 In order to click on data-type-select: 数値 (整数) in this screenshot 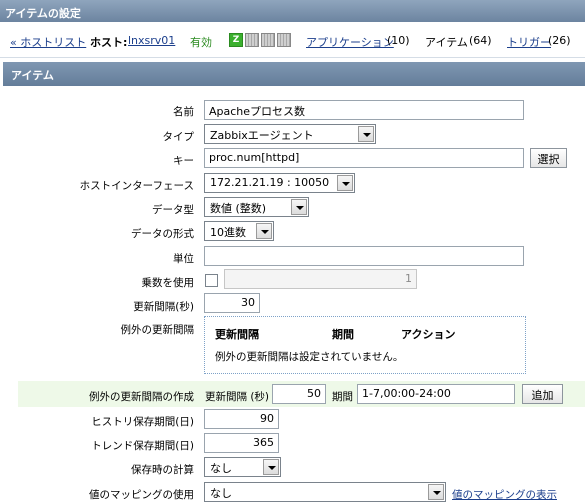, I will do `click(256, 207)`.